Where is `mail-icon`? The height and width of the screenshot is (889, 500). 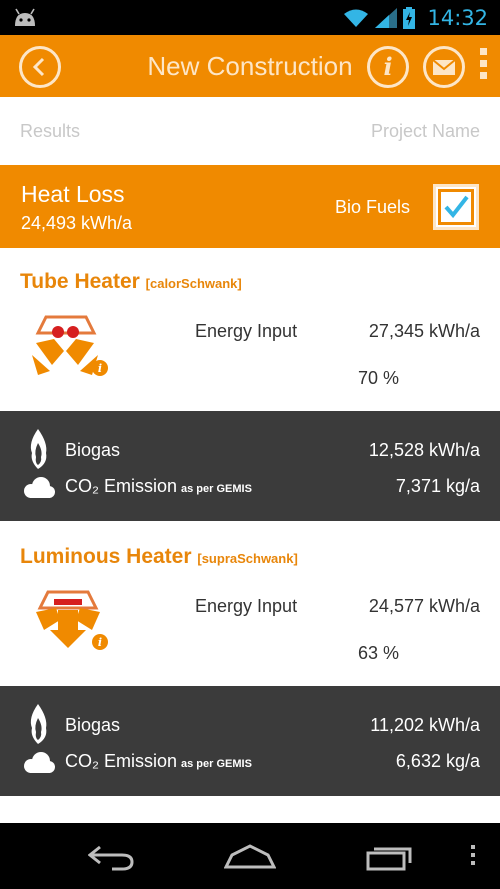 mail-icon is located at coordinates (444, 67).